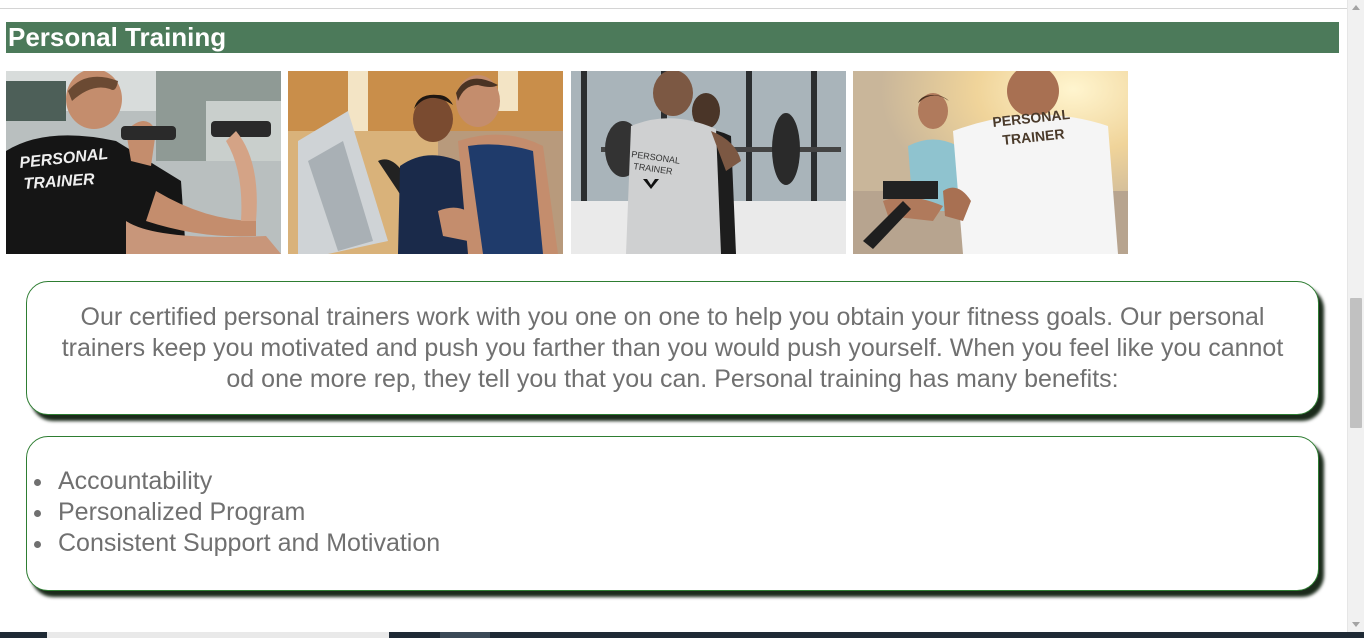  Describe the element at coordinates (672, 37) in the screenshot. I see `section-title: Personal Training` at that location.